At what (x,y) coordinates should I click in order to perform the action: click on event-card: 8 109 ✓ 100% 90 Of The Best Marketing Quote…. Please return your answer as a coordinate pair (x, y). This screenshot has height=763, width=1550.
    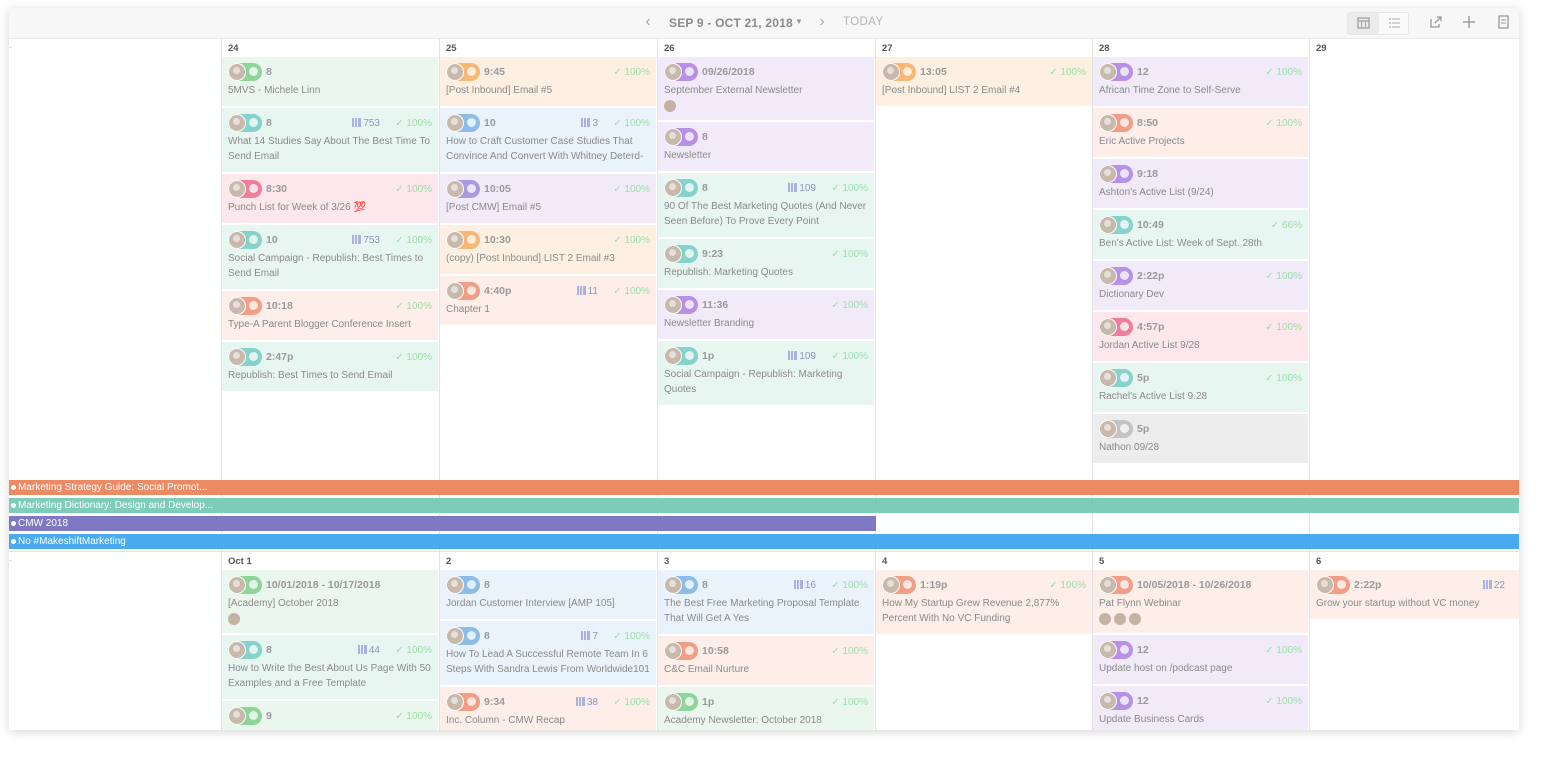
    Looking at the image, I should click on (766, 205).